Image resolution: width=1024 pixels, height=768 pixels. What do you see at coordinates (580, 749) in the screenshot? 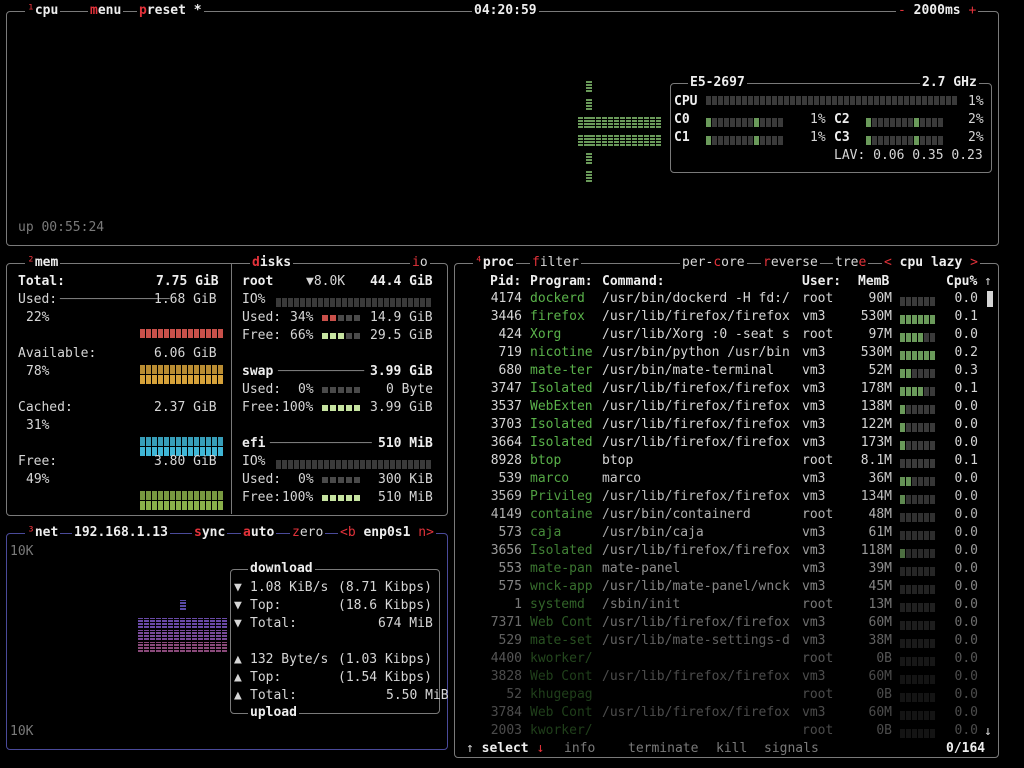
I see `info-button: info` at bounding box center [580, 749].